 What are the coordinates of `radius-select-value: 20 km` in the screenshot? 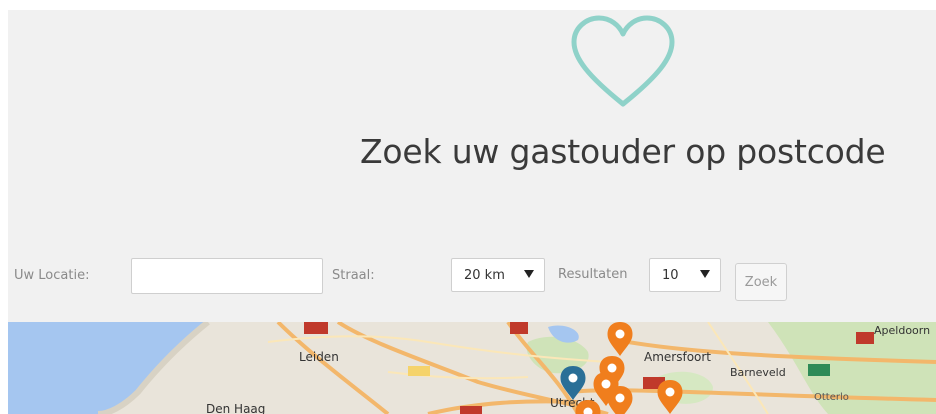 It's located at (484, 275).